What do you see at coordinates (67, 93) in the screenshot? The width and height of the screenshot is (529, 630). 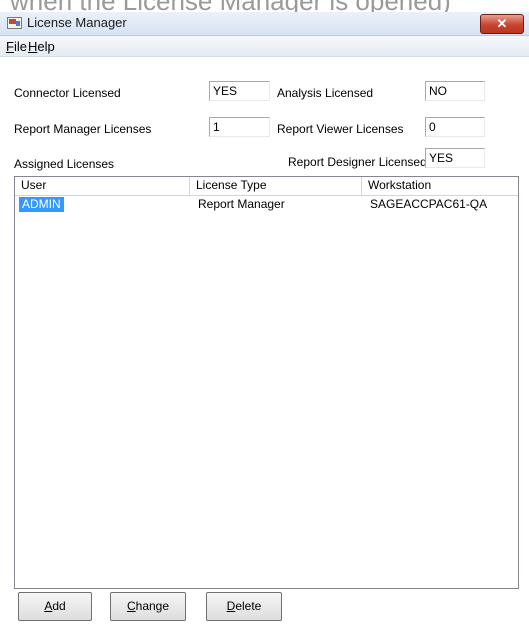 I see `connector-licensed-label: Connector Licensed` at bounding box center [67, 93].